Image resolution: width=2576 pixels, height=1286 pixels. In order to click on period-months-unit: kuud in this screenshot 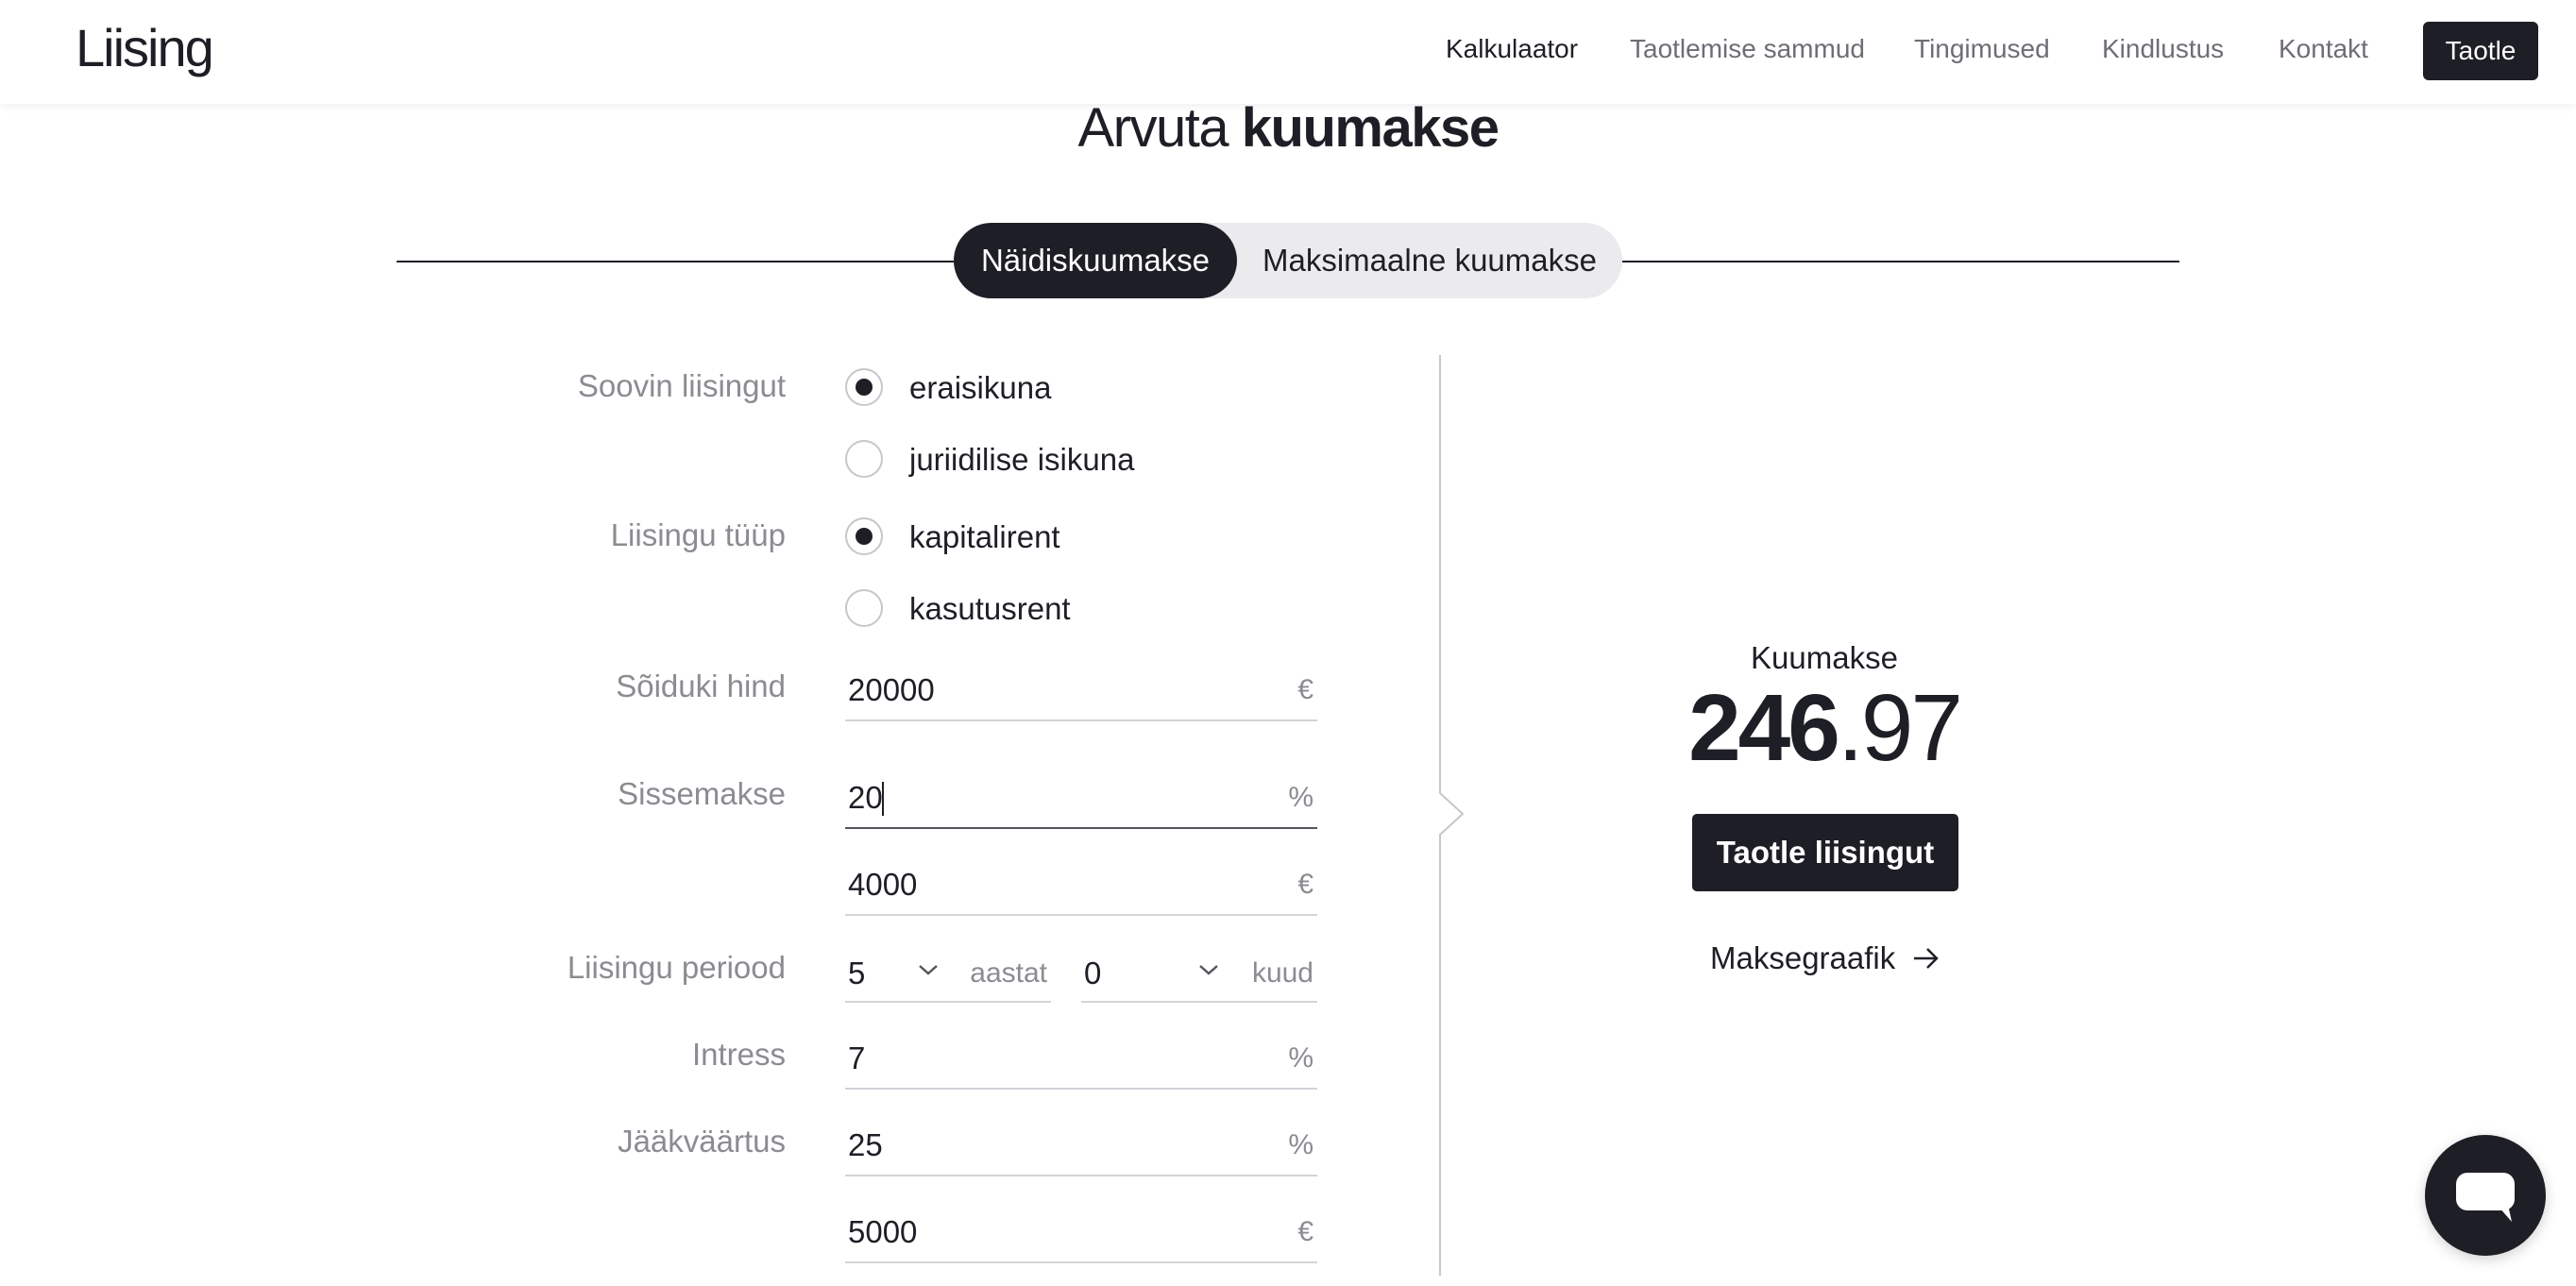, I will do `click(1282, 973)`.